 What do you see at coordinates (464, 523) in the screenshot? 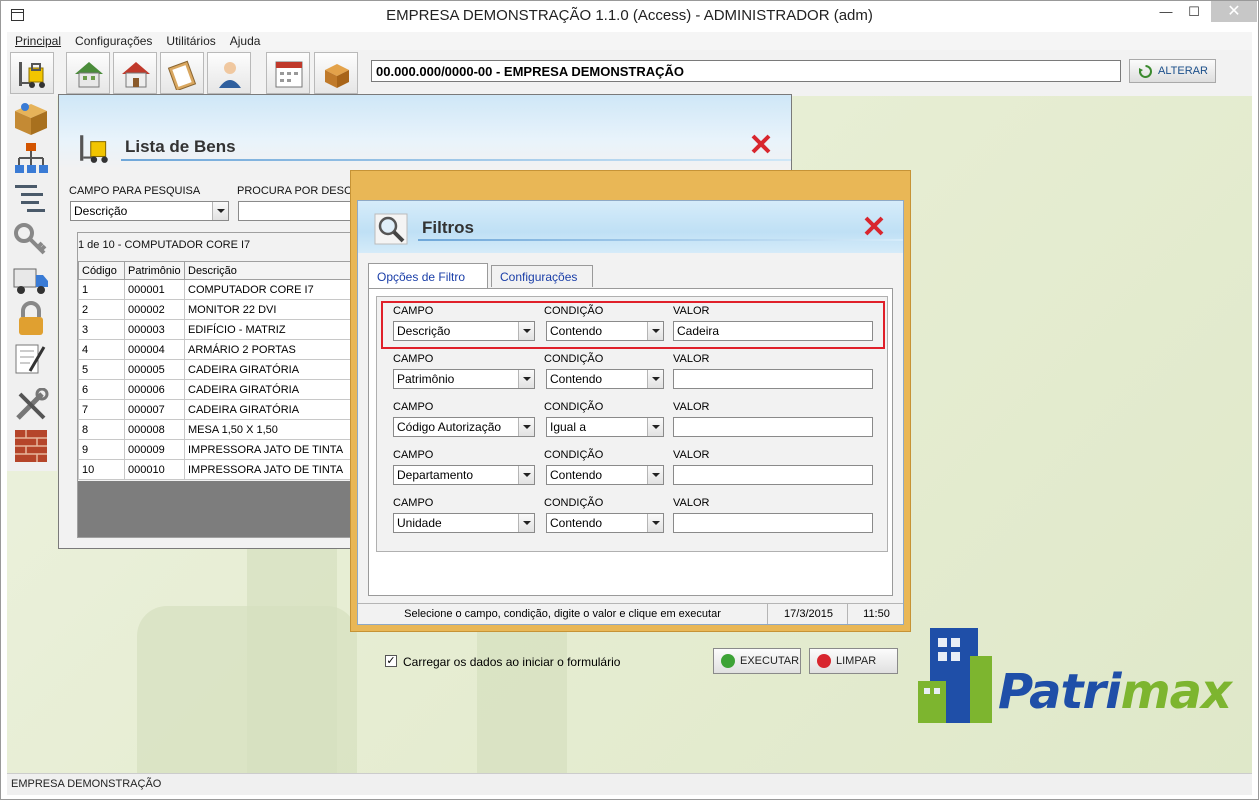
I see `campo-select: Unidade` at bounding box center [464, 523].